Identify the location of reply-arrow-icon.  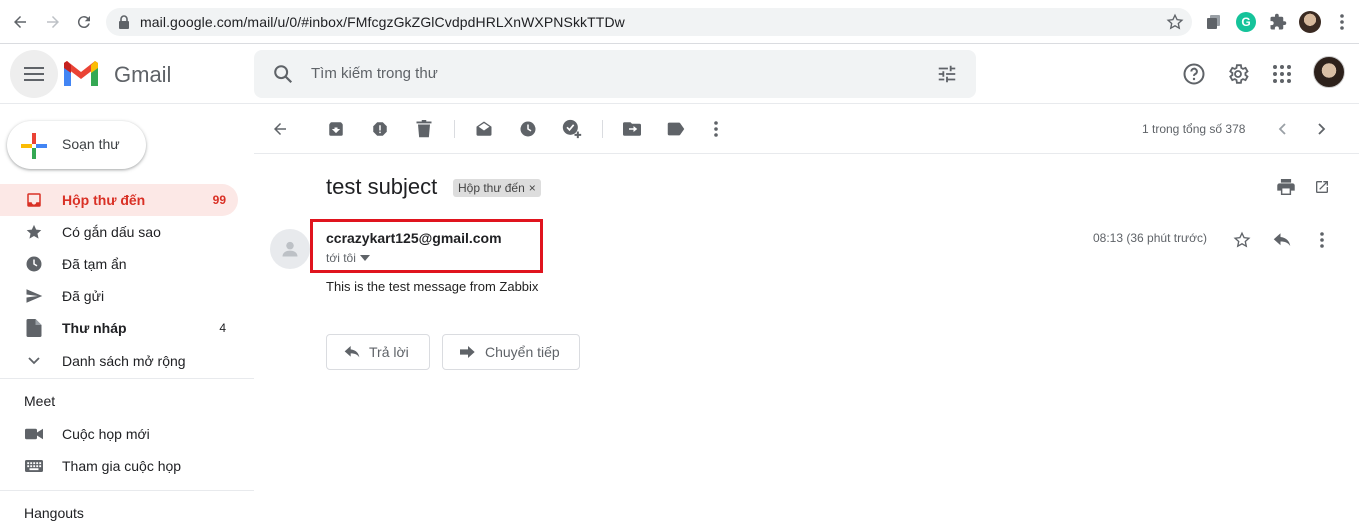
(352, 352).